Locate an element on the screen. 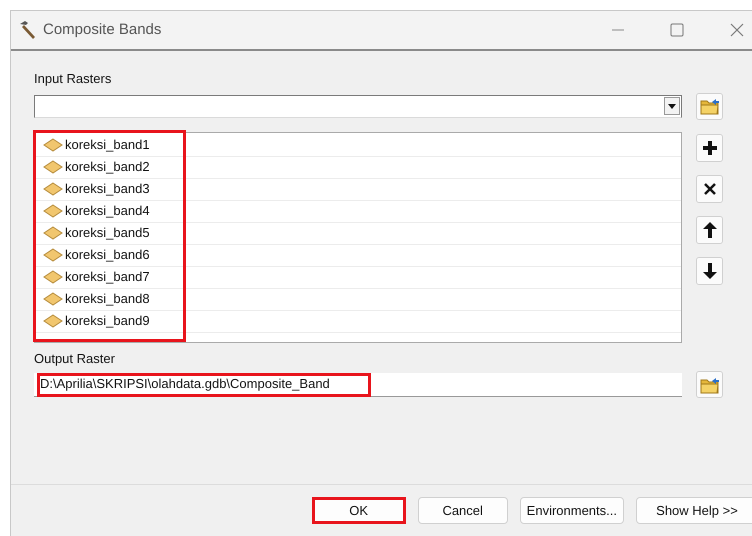 This screenshot has width=752, height=536. field-label: Output Raster is located at coordinates (74, 359).